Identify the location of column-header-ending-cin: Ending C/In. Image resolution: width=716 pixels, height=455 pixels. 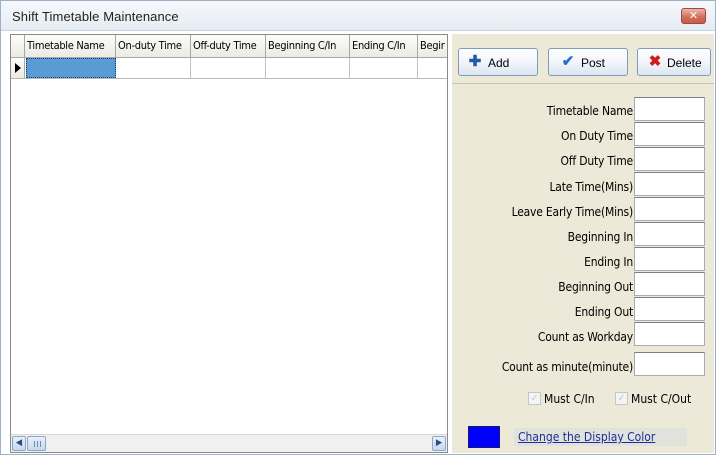
(384, 46).